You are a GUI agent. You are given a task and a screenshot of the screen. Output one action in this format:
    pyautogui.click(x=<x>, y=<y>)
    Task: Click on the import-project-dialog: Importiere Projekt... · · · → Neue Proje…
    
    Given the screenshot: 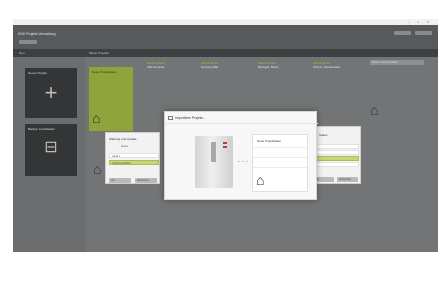 What is the action you would take?
    pyautogui.click(x=241, y=155)
    